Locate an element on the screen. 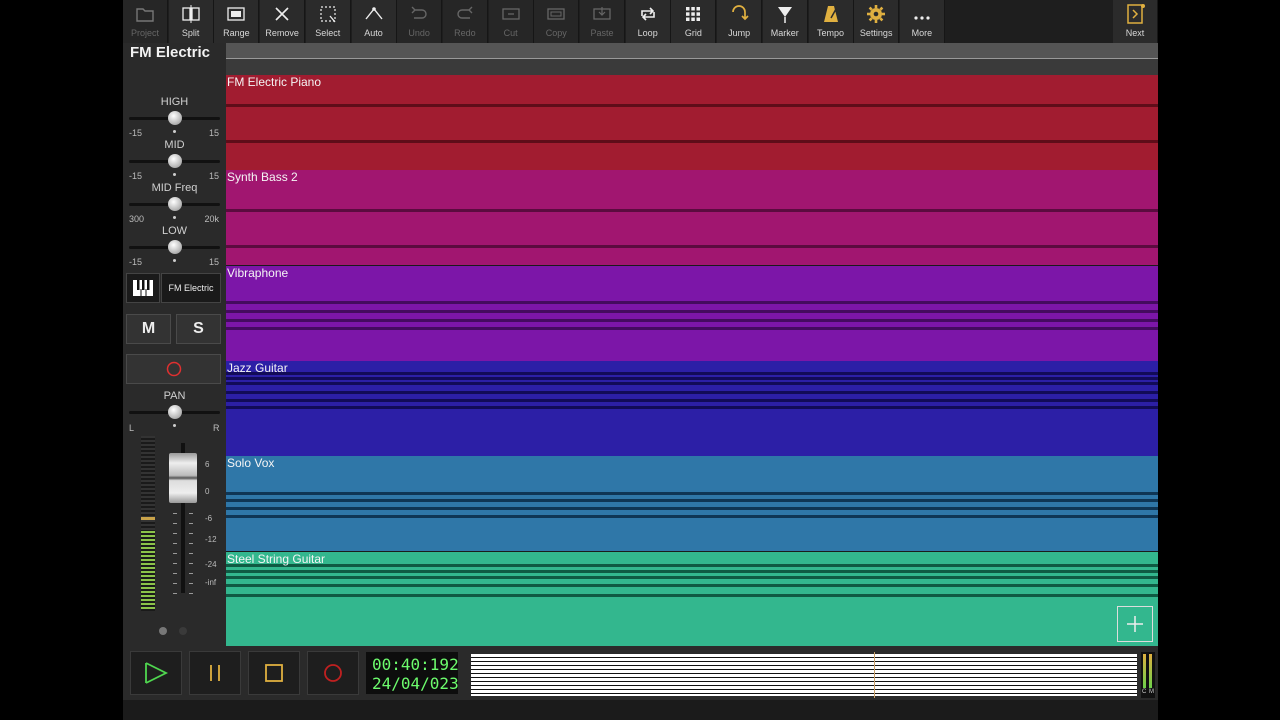  eq-high-min: -15 is located at coordinates (136, 133).